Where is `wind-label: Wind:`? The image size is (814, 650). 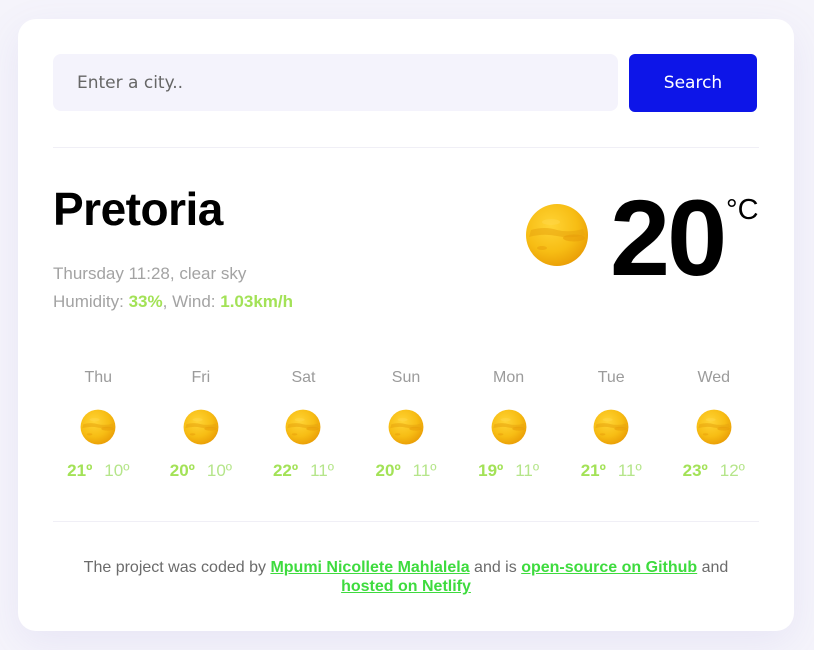
wind-label: Wind: is located at coordinates (196, 301).